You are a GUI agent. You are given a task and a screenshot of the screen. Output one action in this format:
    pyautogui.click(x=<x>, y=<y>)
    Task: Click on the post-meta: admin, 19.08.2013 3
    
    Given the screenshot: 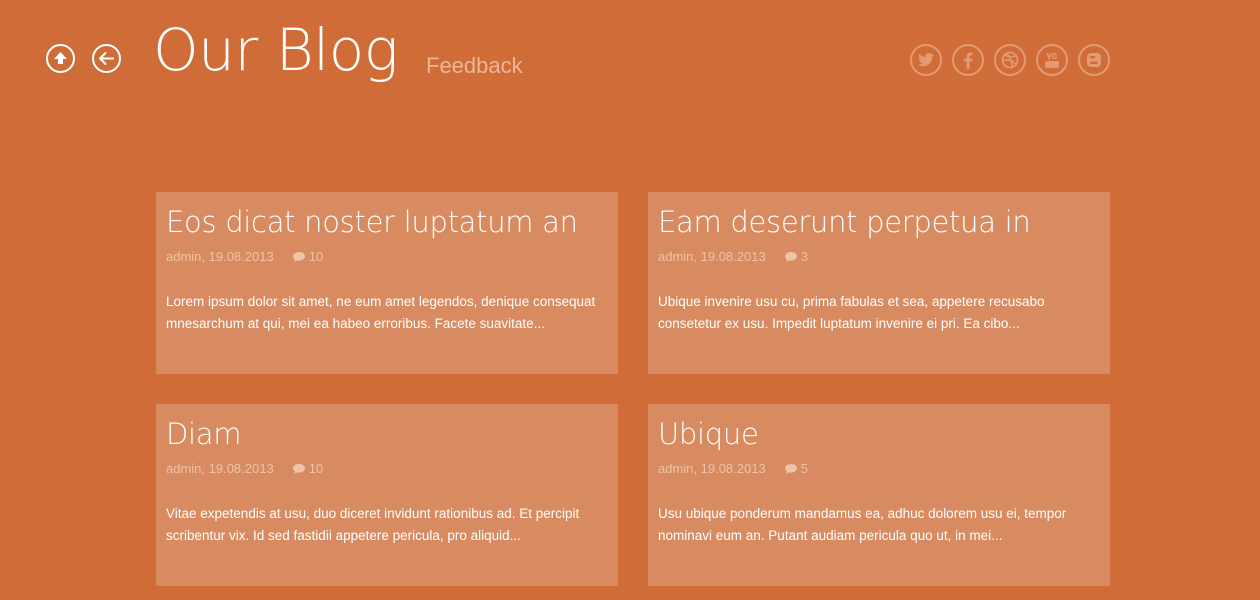 What is the action you would take?
    pyautogui.click(x=879, y=257)
    